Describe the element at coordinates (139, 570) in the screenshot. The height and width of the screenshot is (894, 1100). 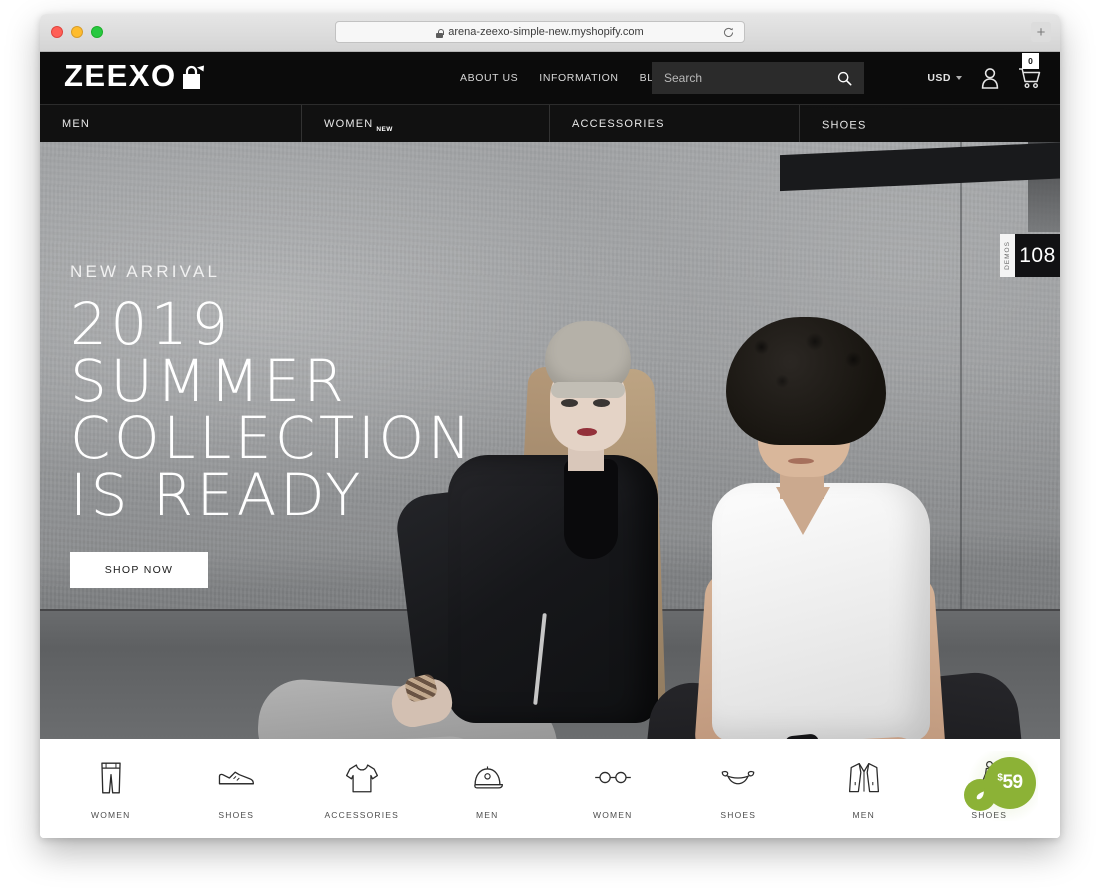
I see `shop-now-button: SHOP NOW` at that location.